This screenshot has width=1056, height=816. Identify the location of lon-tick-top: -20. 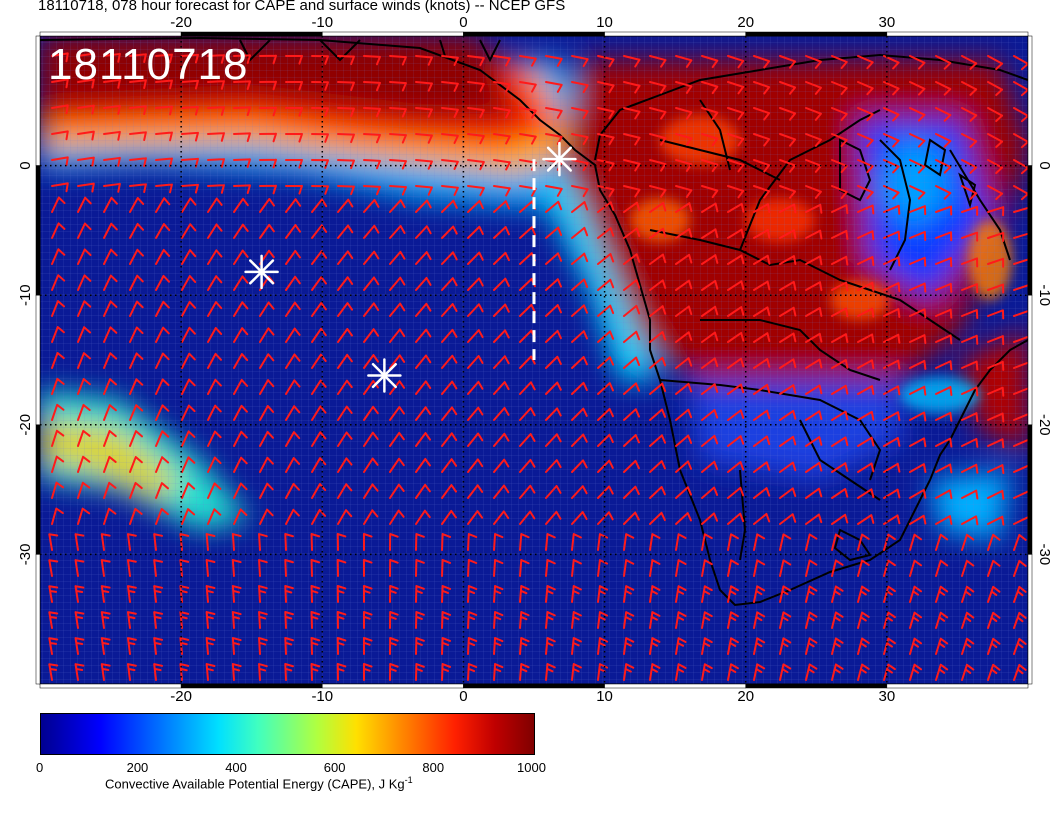
(181, 22).